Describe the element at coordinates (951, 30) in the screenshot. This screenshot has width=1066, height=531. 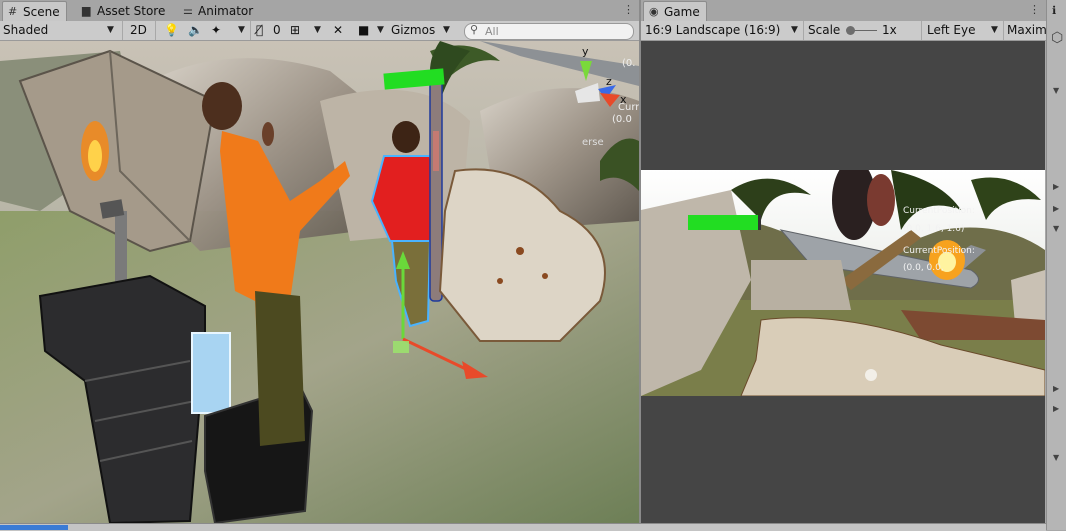
I see `eye-label: Left Eye` at that location.